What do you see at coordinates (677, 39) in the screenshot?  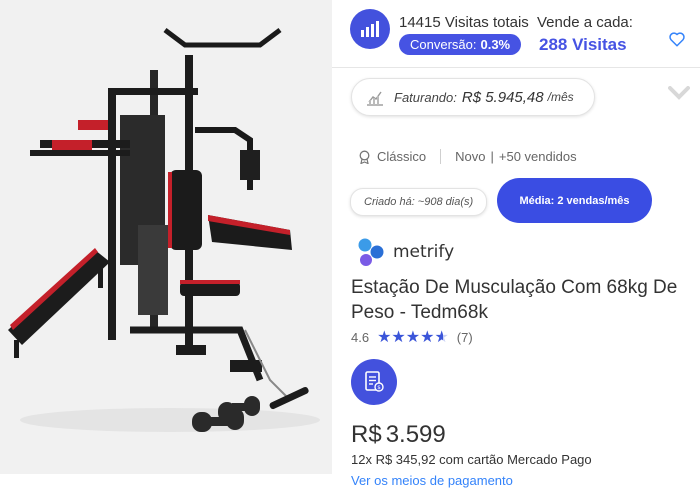 I see `heart-icon` at bounding box center [677, 39].